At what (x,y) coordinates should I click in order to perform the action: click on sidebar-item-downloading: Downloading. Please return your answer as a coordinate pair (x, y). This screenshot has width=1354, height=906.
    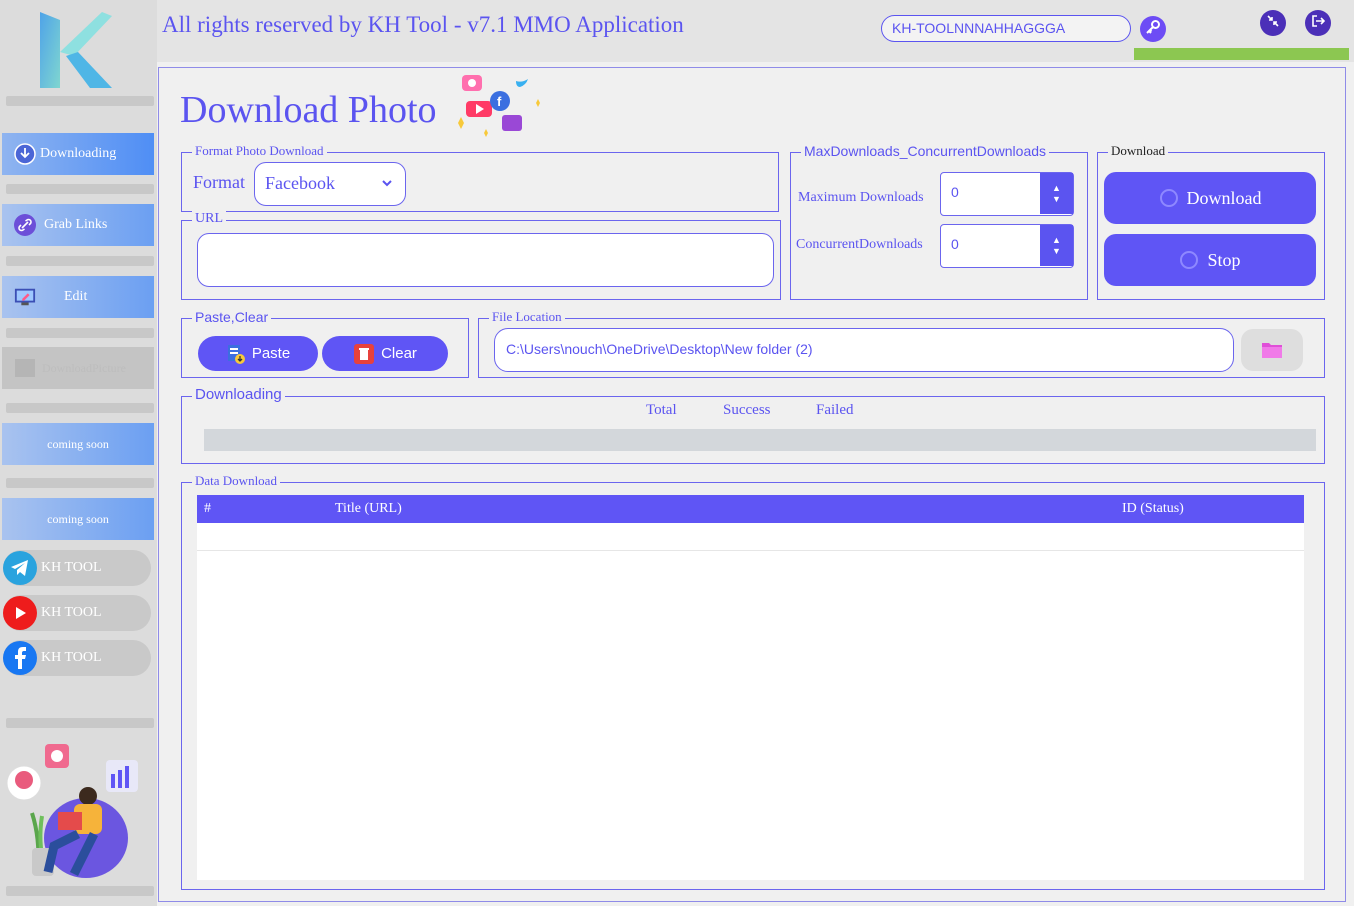
    Looking at the image, I should click on (78, 154).